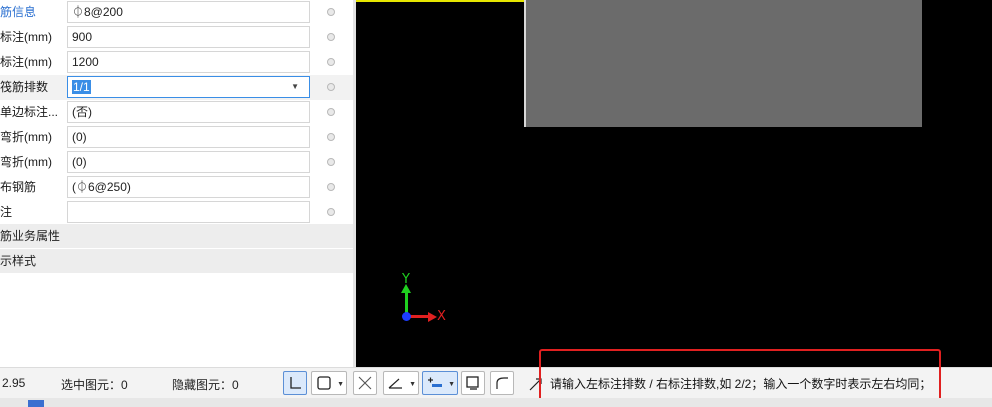 Image resolution: width=992 pixels, height=407 pixels. Describe the element at coordinates (741, 384) in the screenshot. I see `command-prompt-text: 请输入左标注排数 / 右标注排数,如 2/2；输入一个数字时表示左右均同；` at that location.